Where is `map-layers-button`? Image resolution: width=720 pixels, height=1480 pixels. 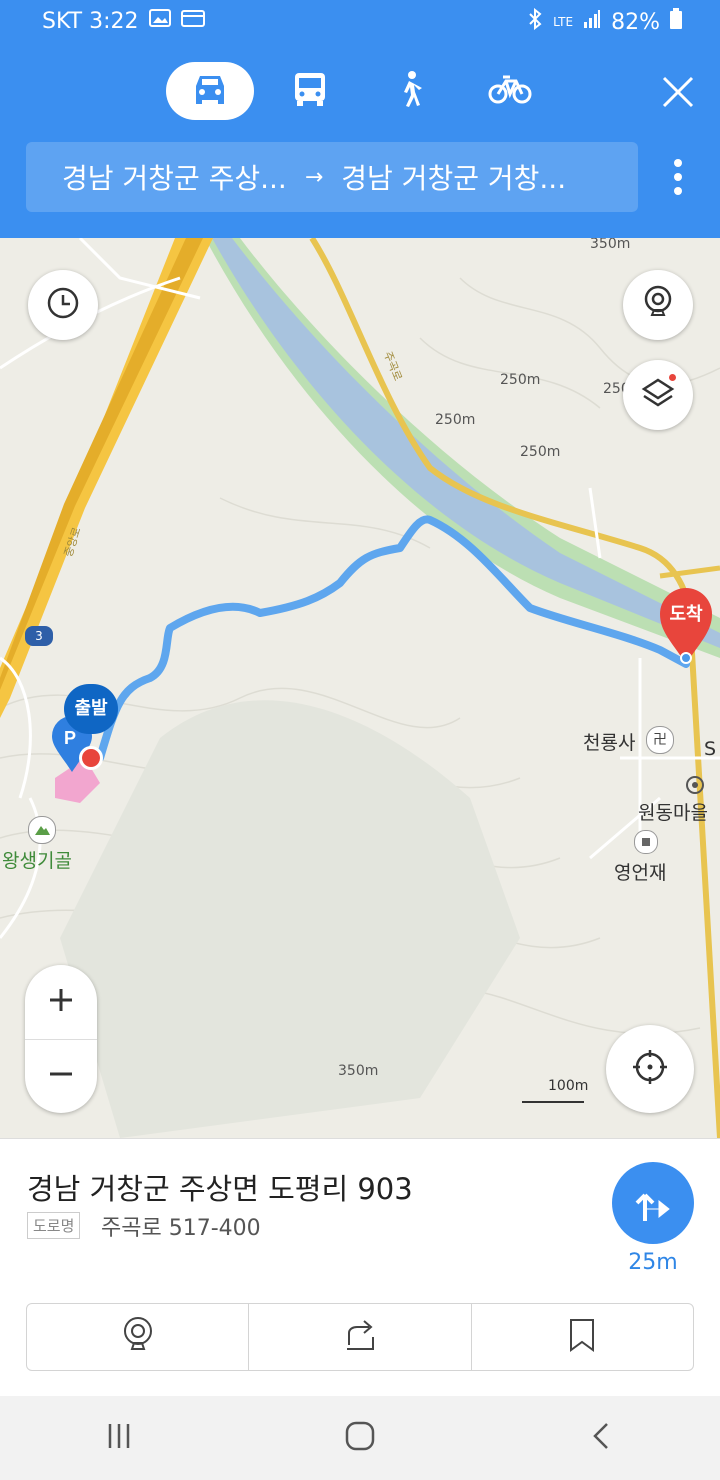 map-layers-button is located at coordinates (658, 395).